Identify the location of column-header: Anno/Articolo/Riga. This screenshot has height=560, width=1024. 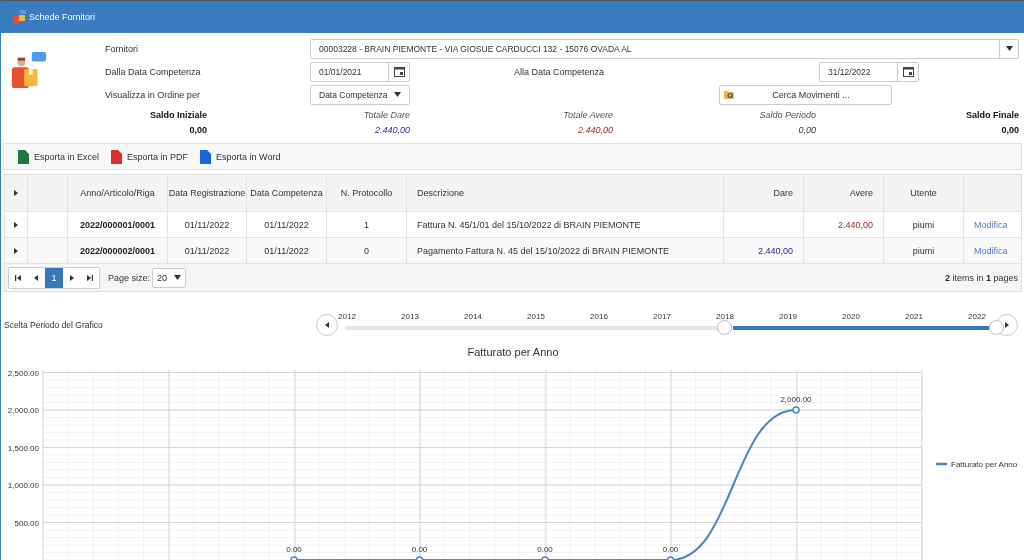
(117, 193).